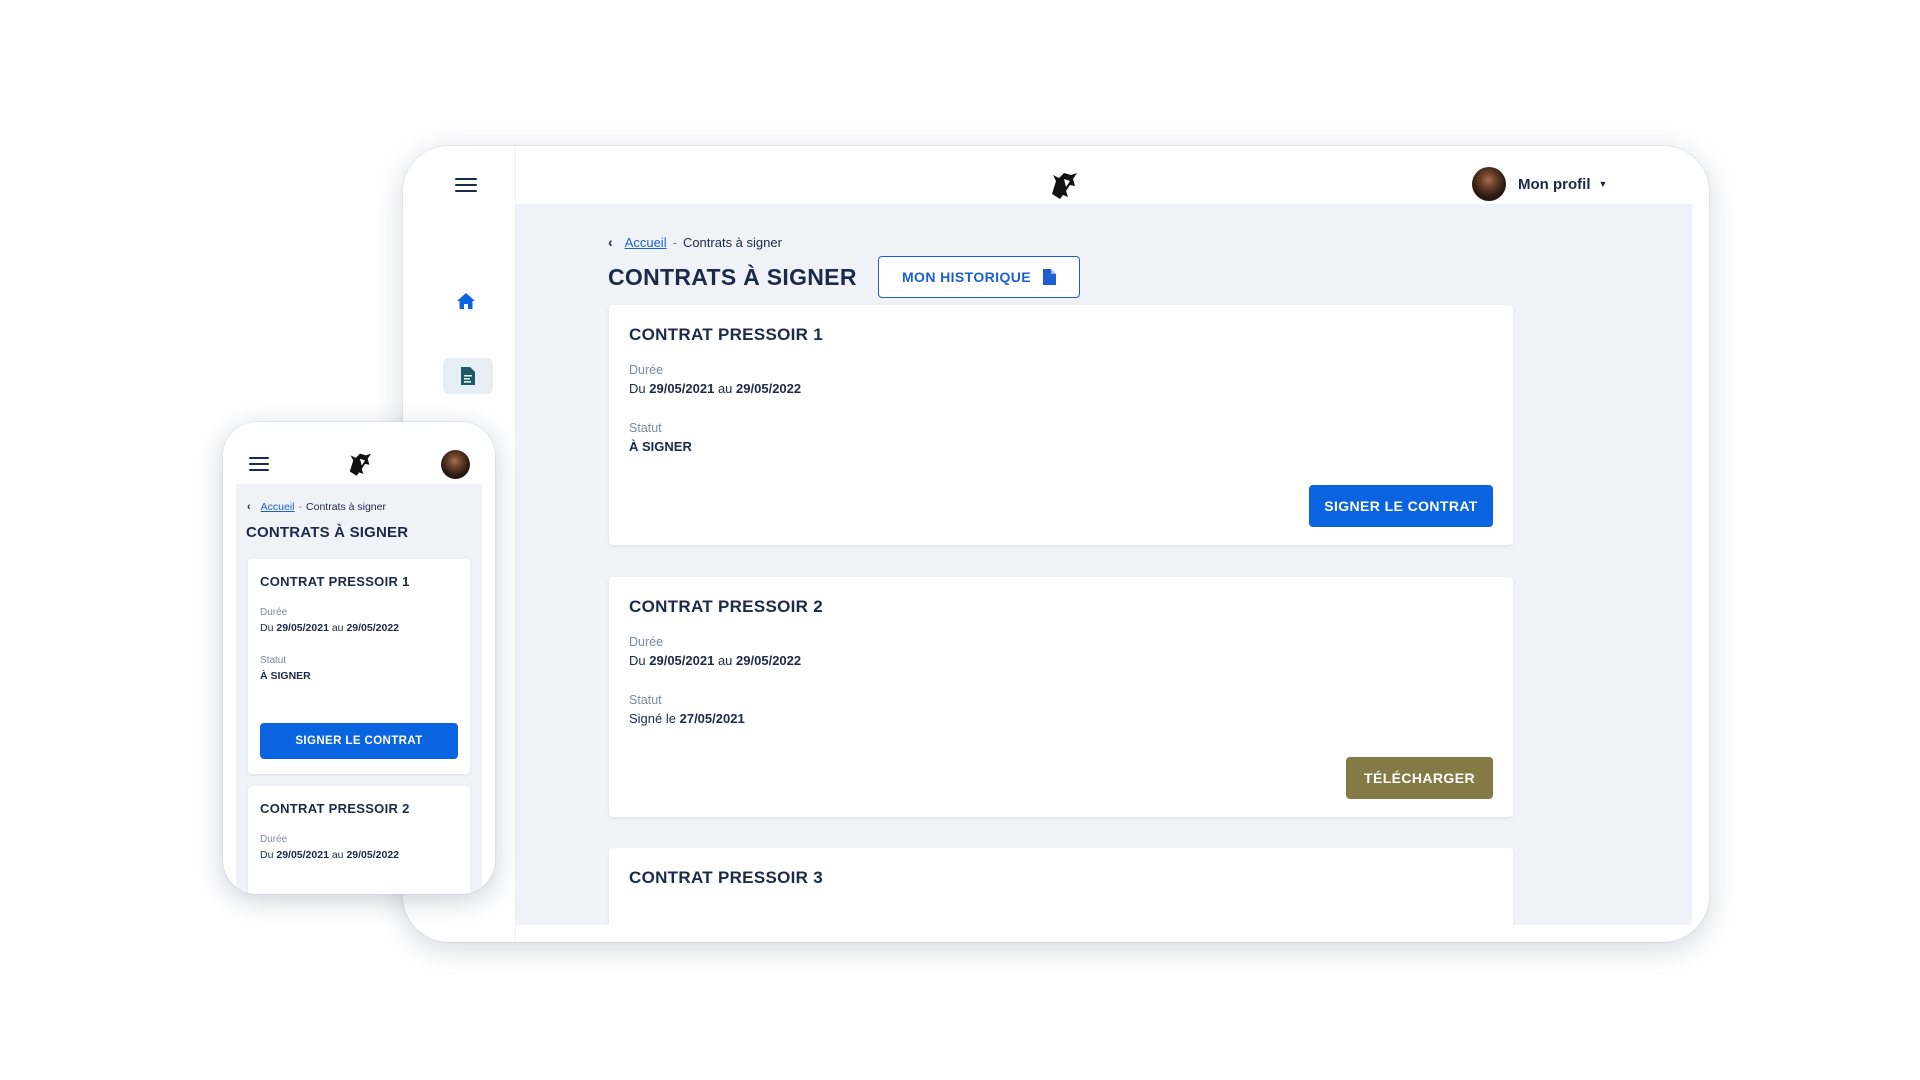 This screenshot has width=1920, height=1080. What do you see at coordinates (726, 877) in the screenshot?
I see `contract-title: CONTRAT PRESSOIR 3` at bounding box center [726, 877].